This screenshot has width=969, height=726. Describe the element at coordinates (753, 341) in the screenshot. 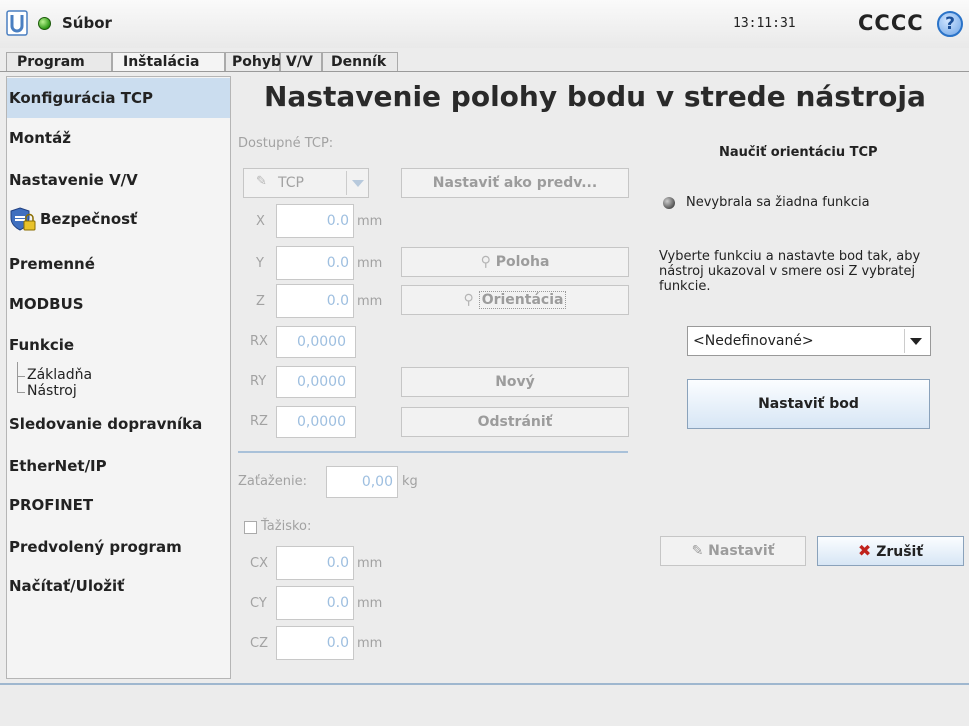

I see `feature-select-value: <Nedefinované>` at that location.